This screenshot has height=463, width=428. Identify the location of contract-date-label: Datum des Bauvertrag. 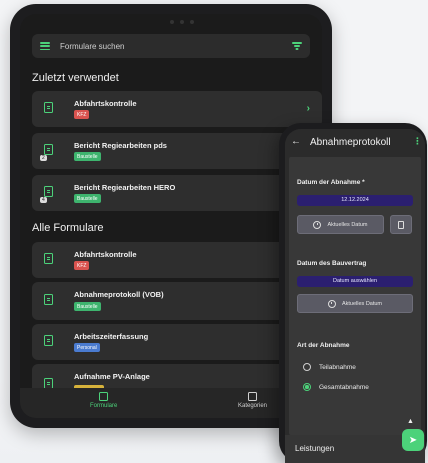
(332, 263).